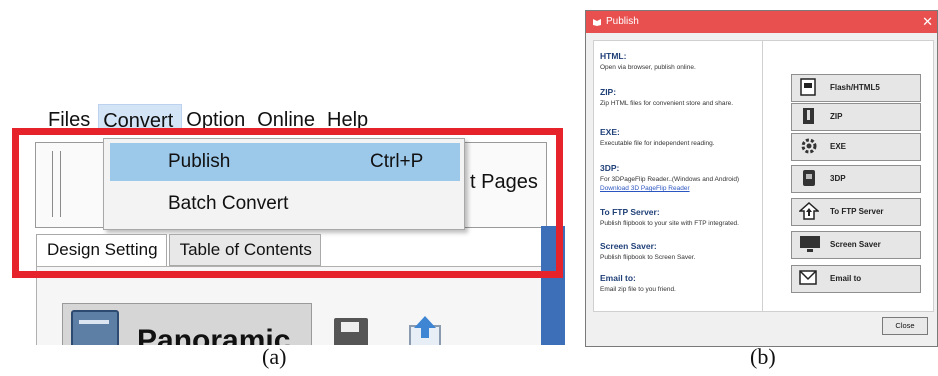 The width and height of the screenshot is (938, 376). Describe the element at coordinates (351, 331) in the screenshot. I see `save-icon` at that location.